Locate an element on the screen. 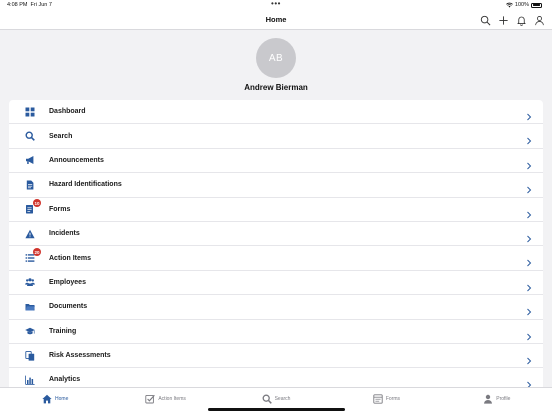 The image size is (552, 414). menu-item-label: Risk Assessments is located at coordinates (80, 356).